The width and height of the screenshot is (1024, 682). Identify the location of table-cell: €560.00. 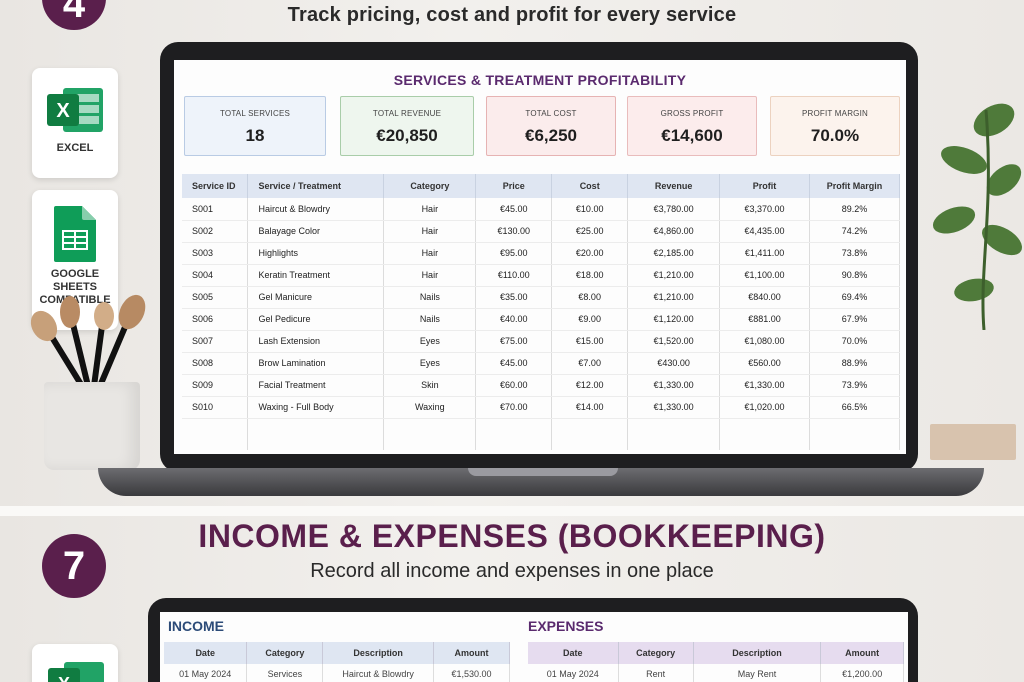
(765, 363).